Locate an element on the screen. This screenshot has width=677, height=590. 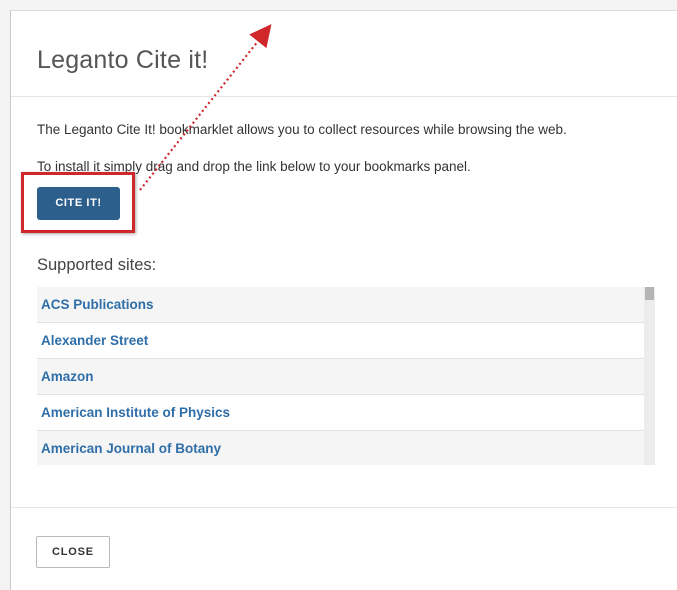
site-link: Amazon is located at coordinates (340, 377).